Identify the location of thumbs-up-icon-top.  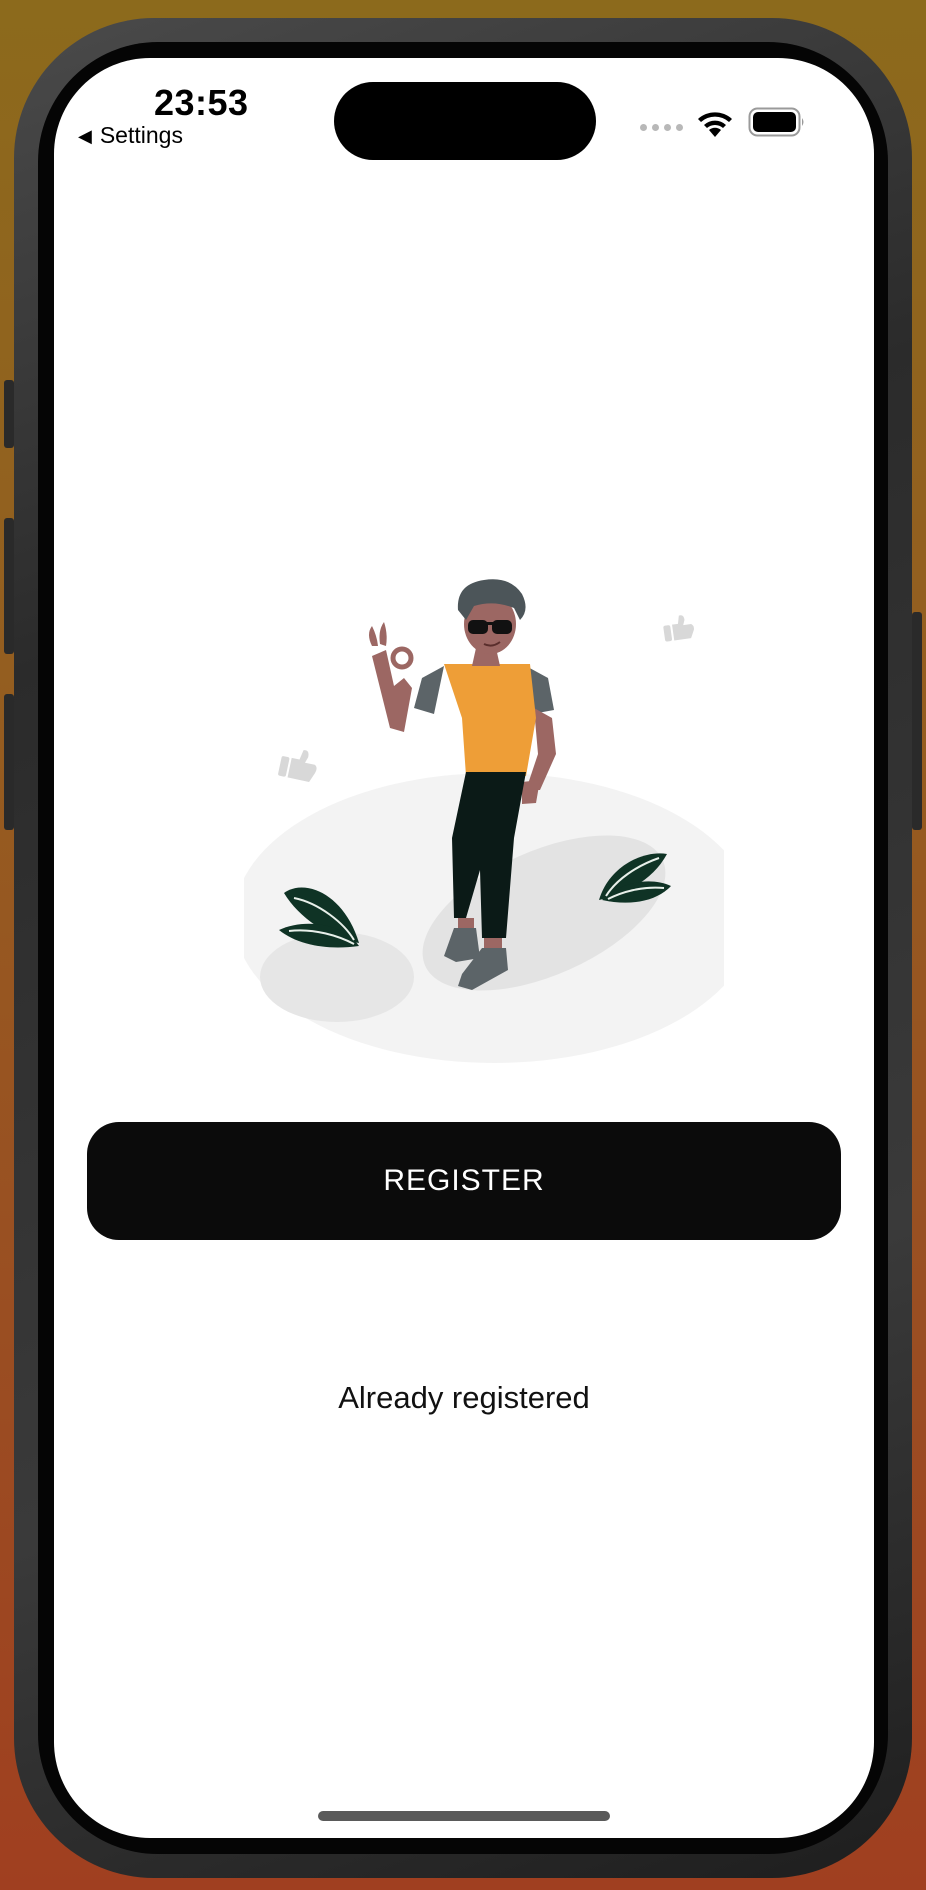
(678, 628).